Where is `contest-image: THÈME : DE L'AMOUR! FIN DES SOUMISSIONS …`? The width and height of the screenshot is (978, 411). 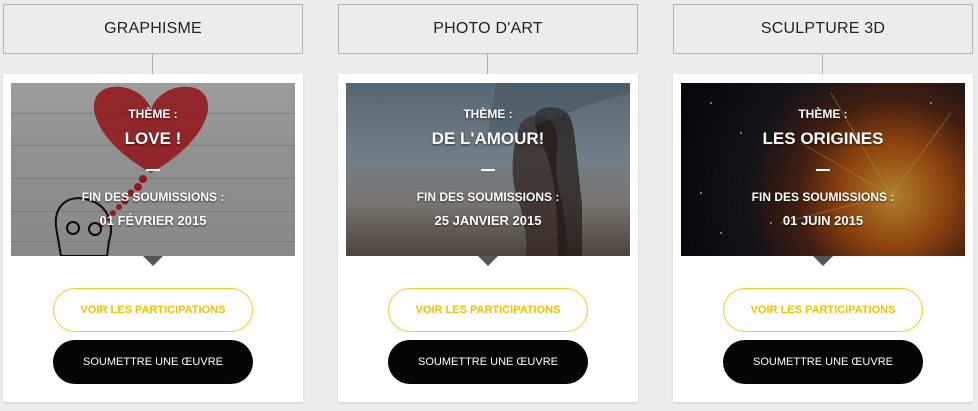 contest-image: THÈME : DE L'AMOUR! FIN DES SOUMISSIONS … is located at coordinates (488, 169).